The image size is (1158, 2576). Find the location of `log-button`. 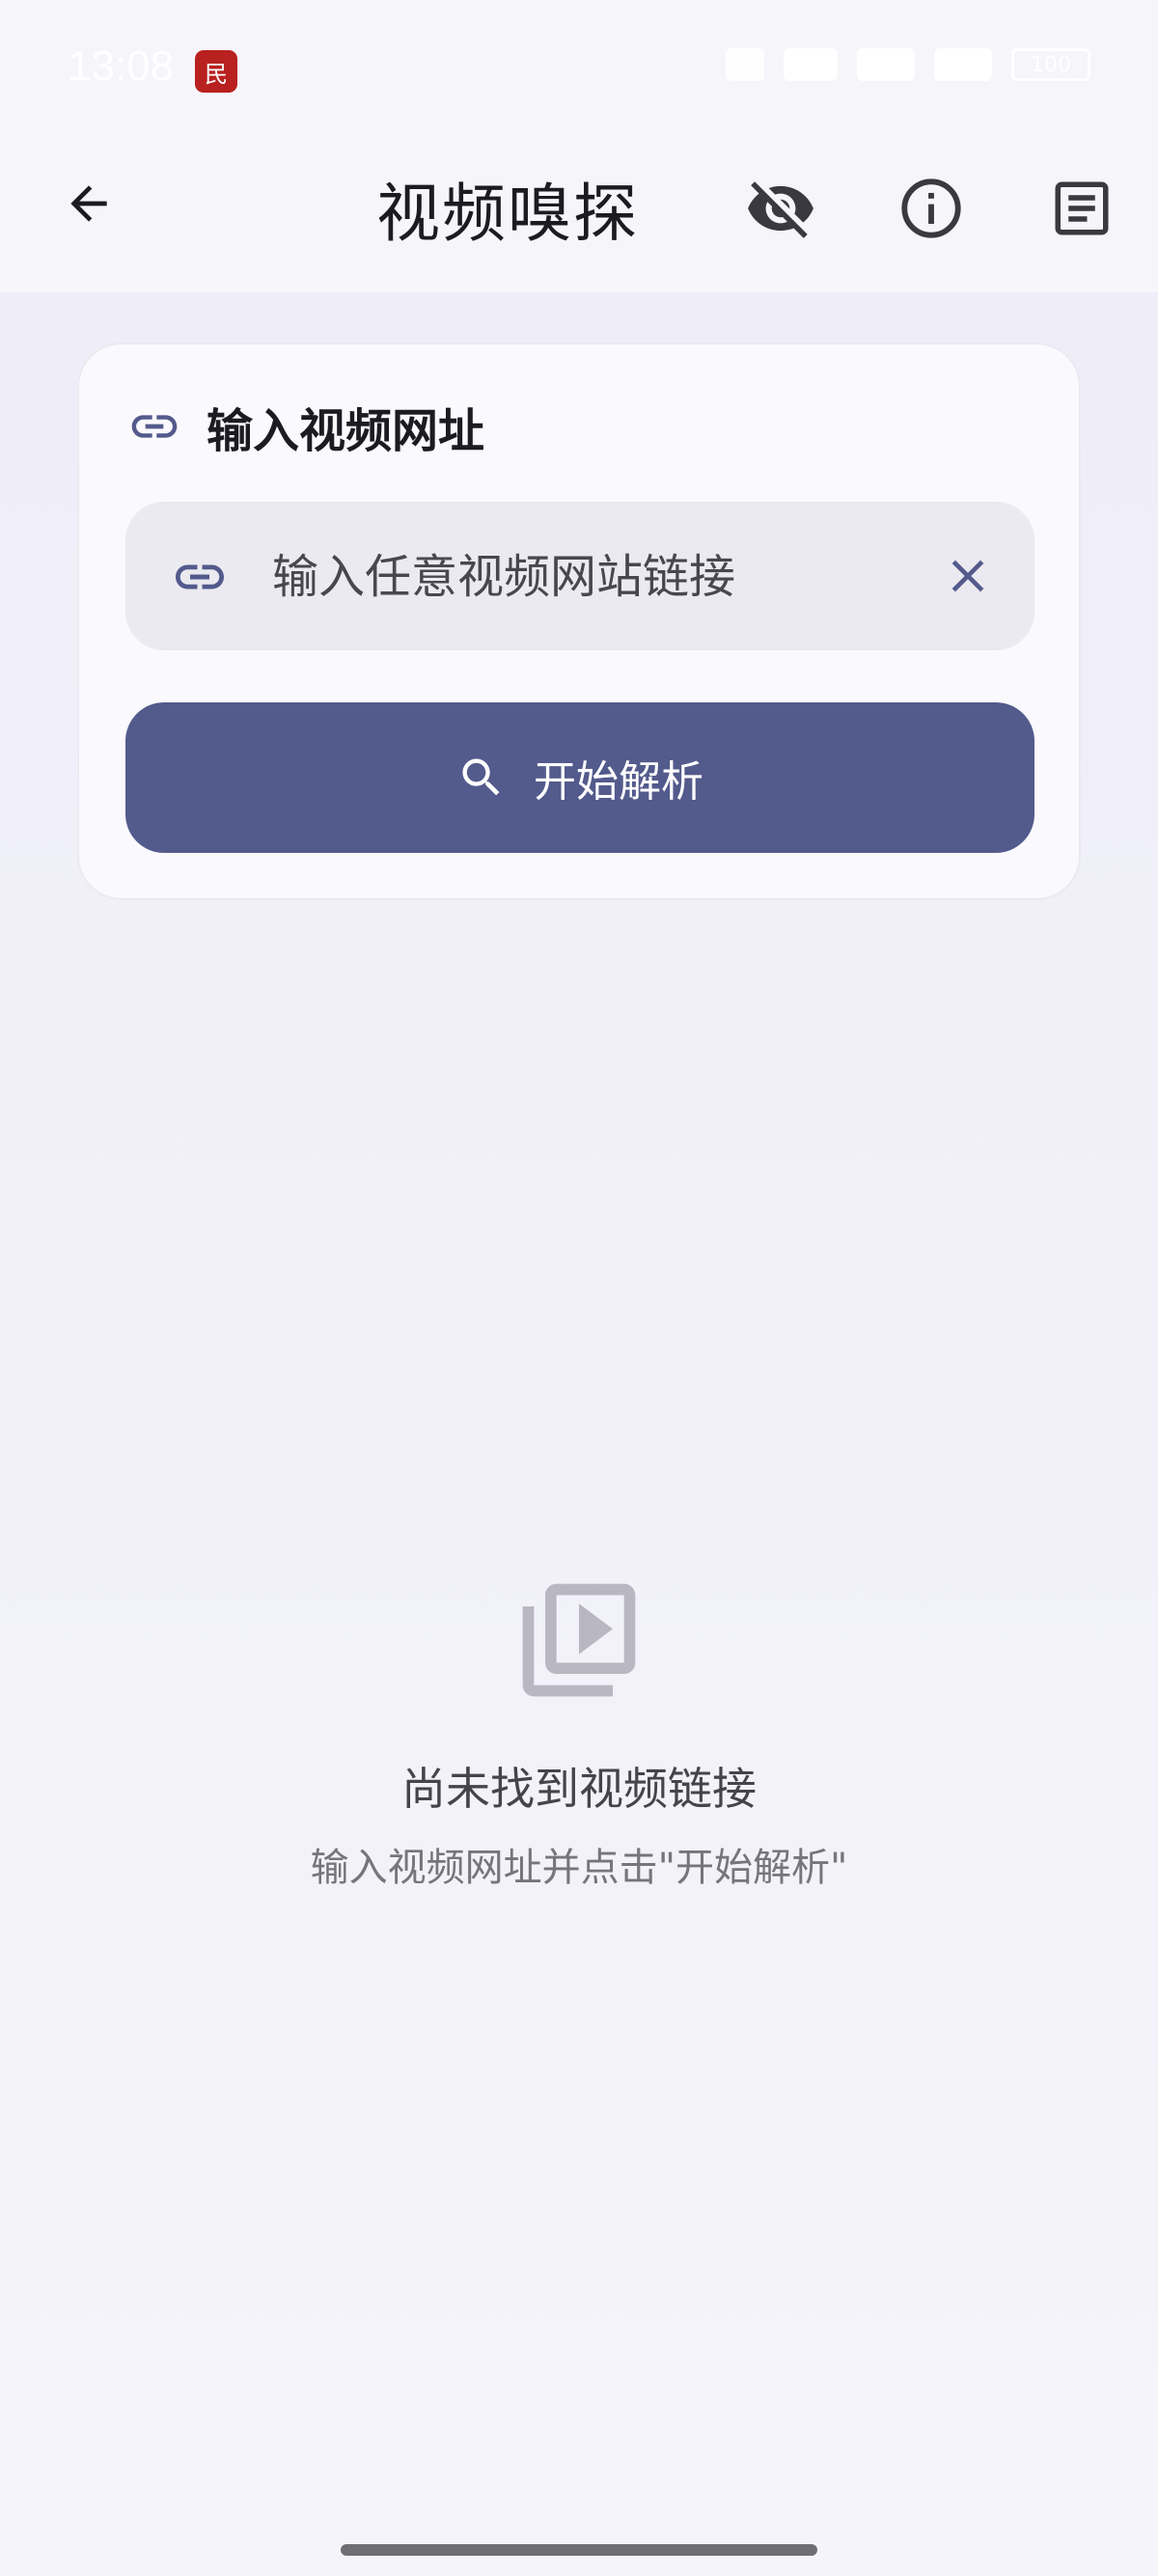

log-button is located at coordinates (1081, 208).